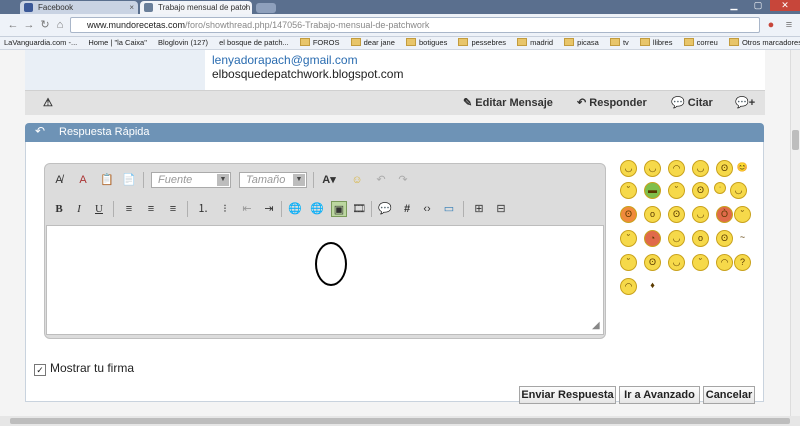  Describe the element at coordinates (191, 180) in the screenshot. I see `font-select: Fuente ▼` at that location.